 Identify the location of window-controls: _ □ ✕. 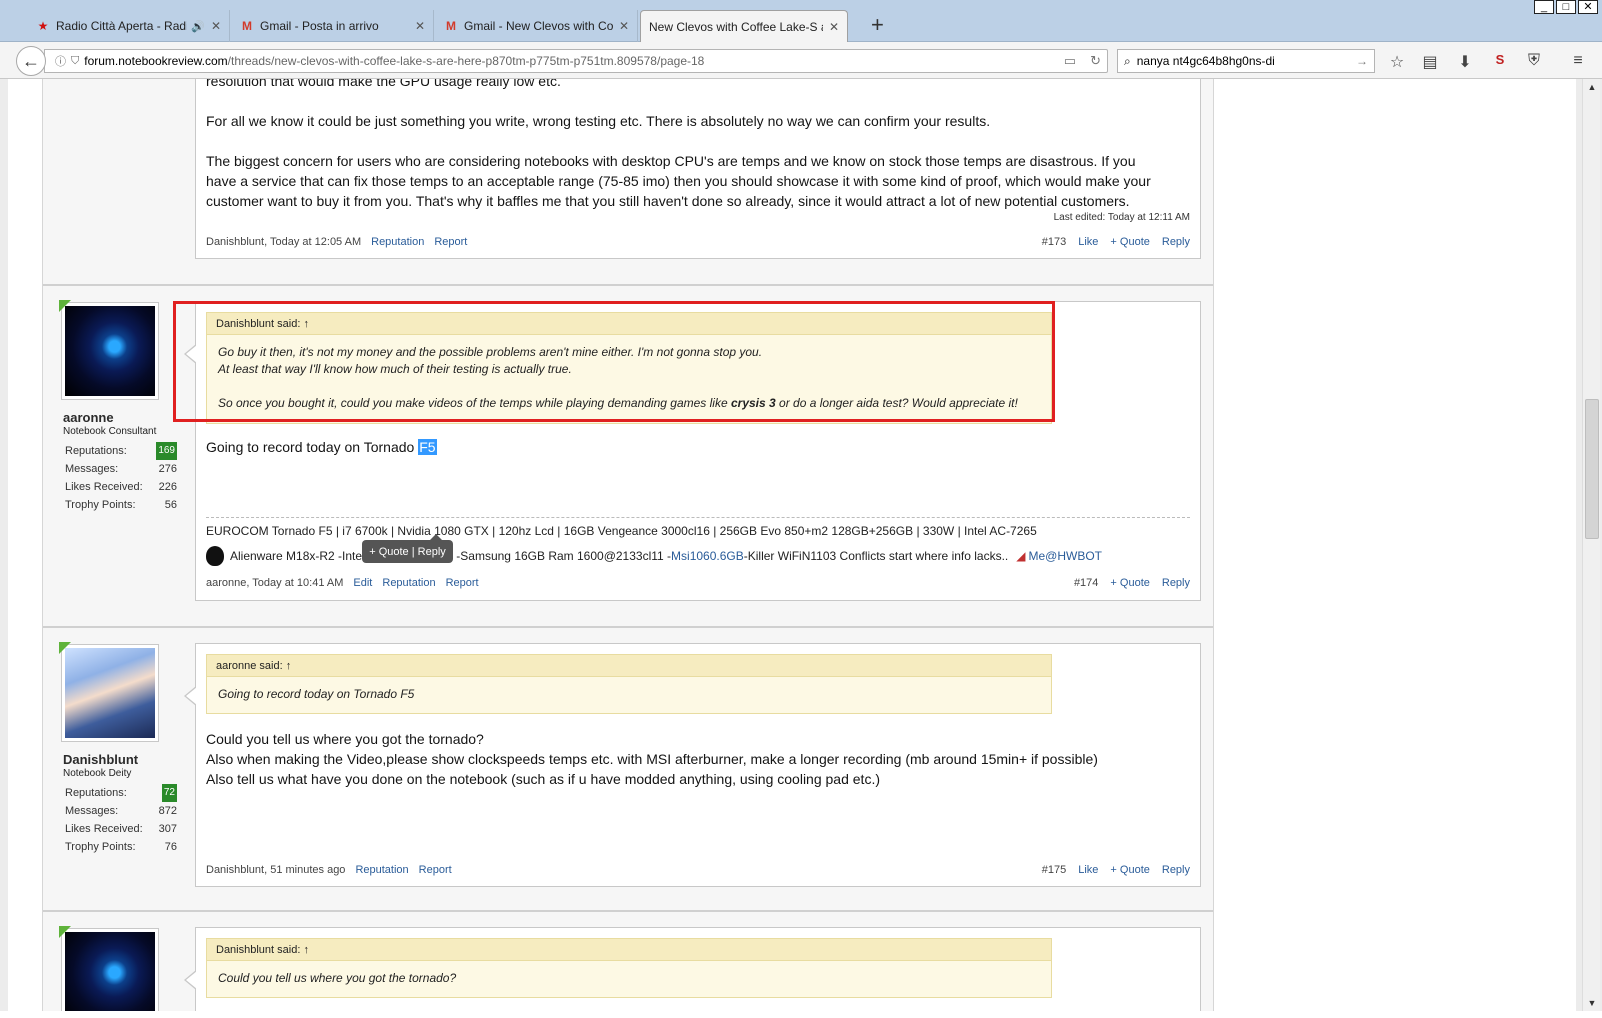
(1566, 7).